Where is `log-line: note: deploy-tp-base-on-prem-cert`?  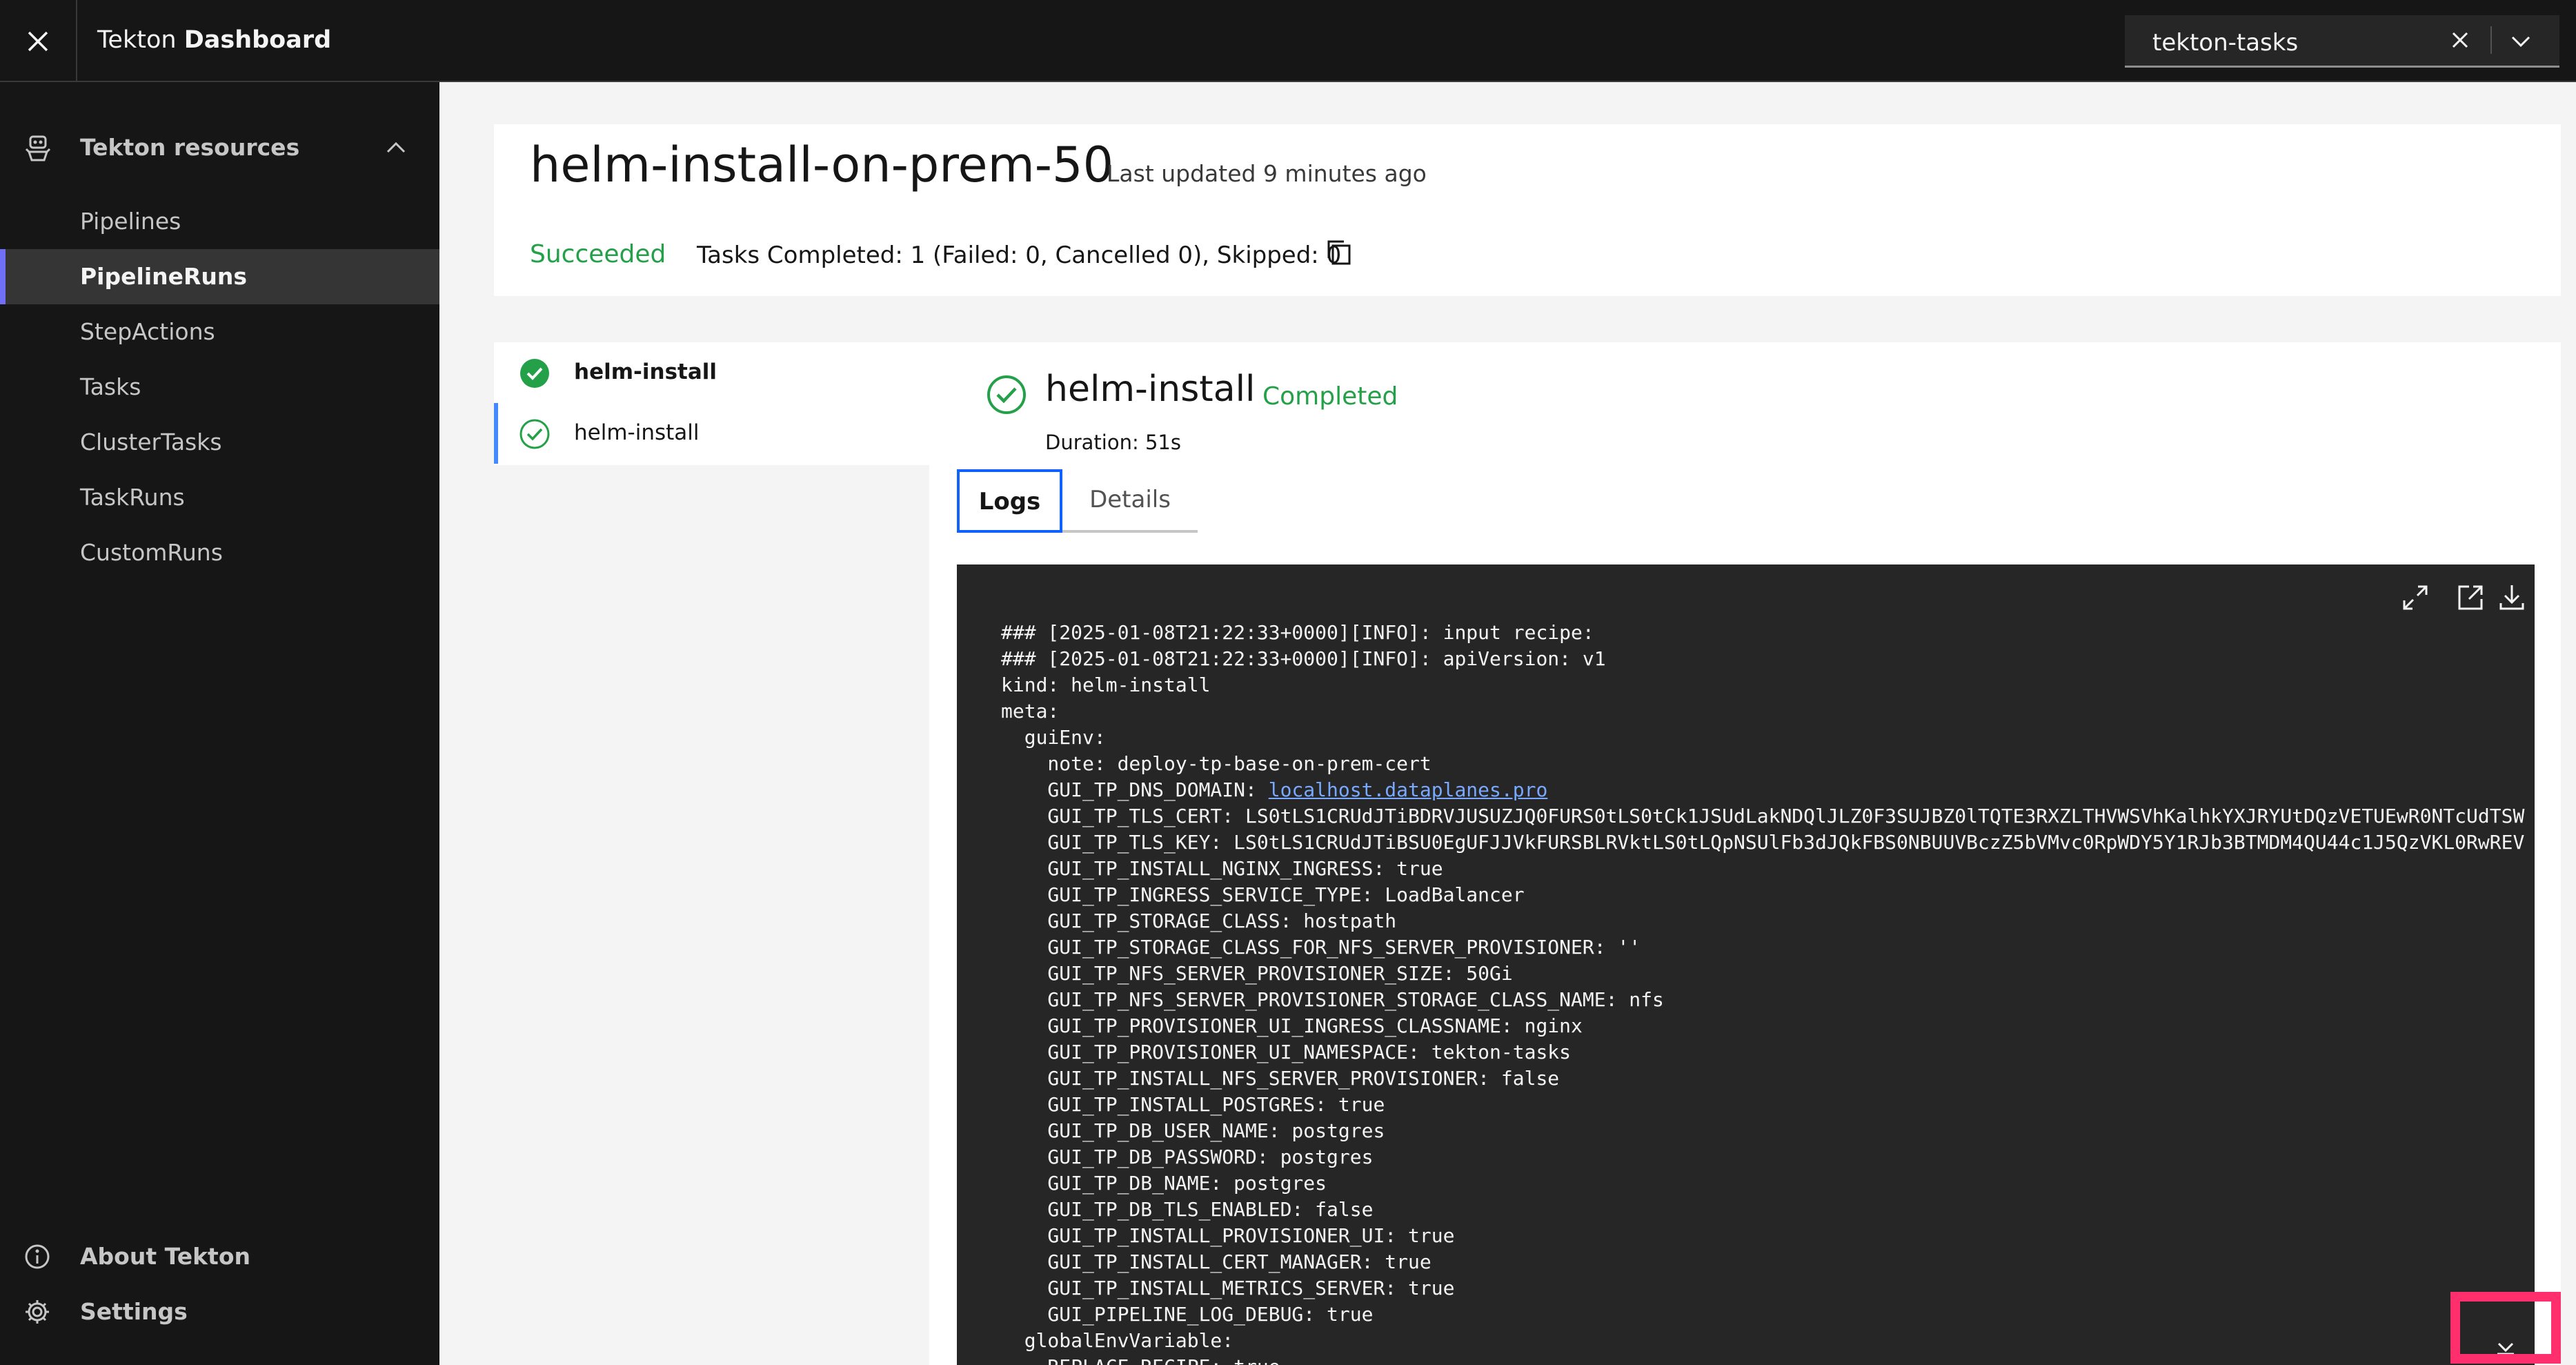 log-line: note: deploy-tp-base-on-prem-cert is located at coordinates (1216, 763).